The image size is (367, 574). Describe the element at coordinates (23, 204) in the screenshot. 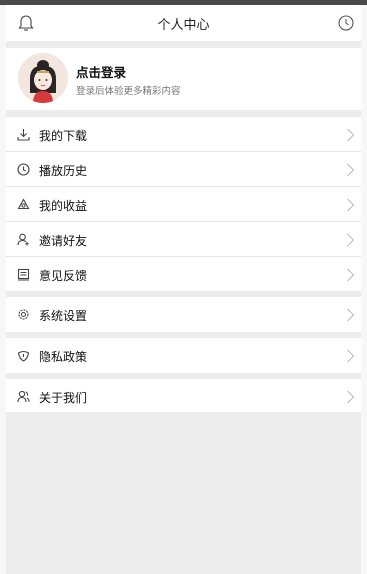

I see `coin-icon` at that location.